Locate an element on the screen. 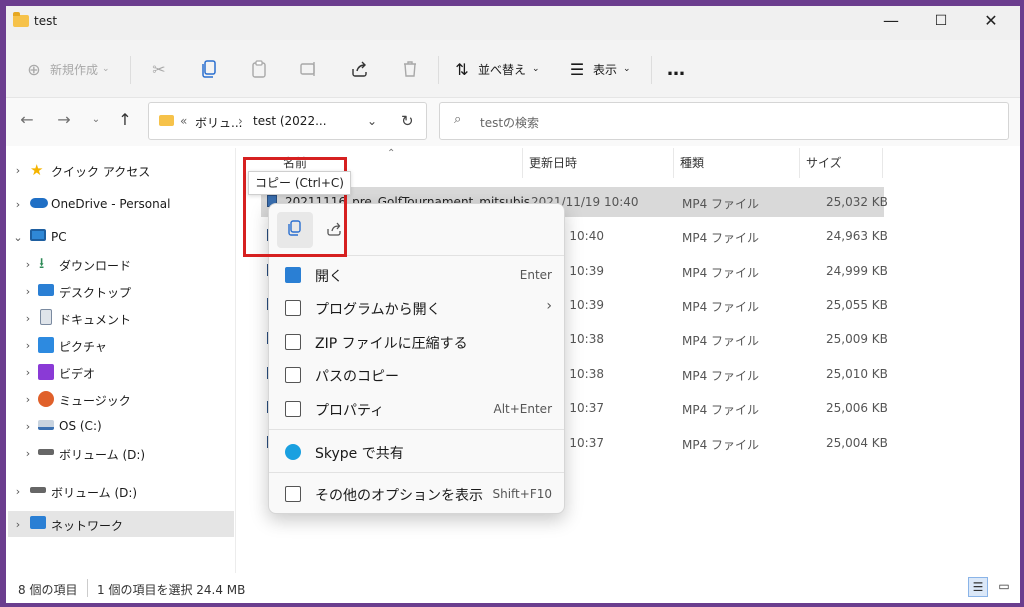 Image resolution: width=1024 pixels, height=607 pixels. skype-icon is located at coordinates (293, 452).